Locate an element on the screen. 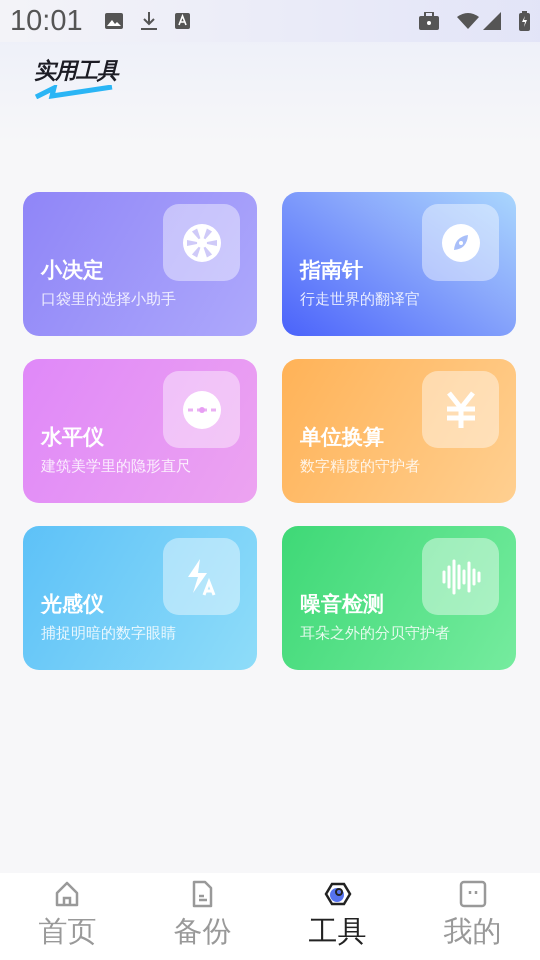  image-icon is located at coordinates (113, 21).